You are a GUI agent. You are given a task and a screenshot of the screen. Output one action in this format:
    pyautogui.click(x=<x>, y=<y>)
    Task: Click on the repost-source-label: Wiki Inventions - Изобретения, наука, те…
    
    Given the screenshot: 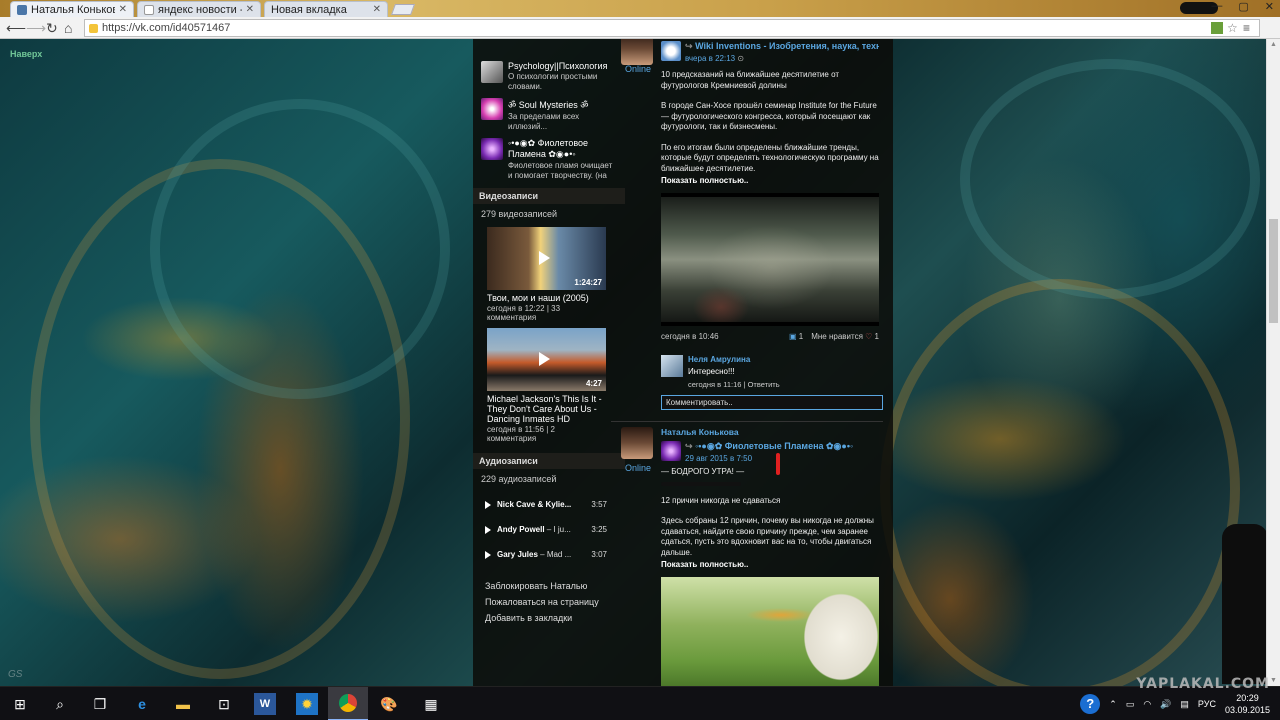 What is the action you would take?
    pyautogui.click(x=787, y=46)
    